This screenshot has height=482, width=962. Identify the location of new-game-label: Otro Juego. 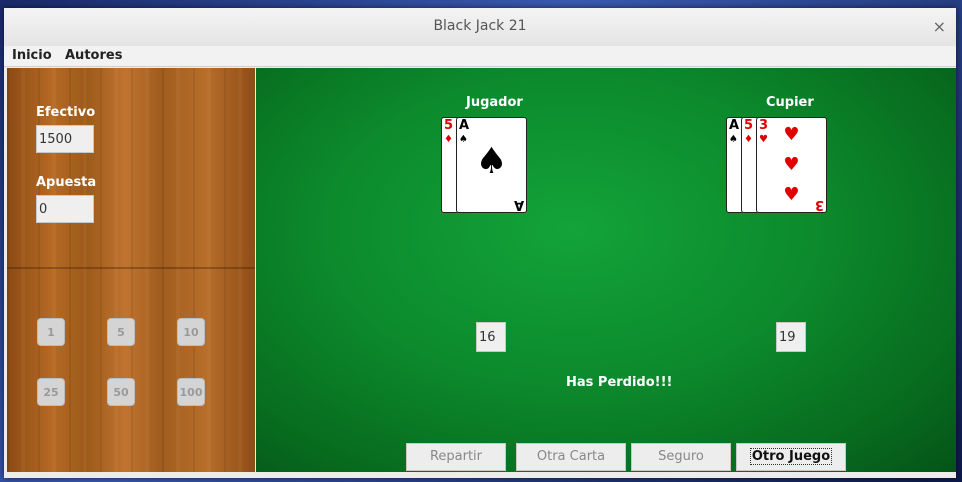
(791, 456).